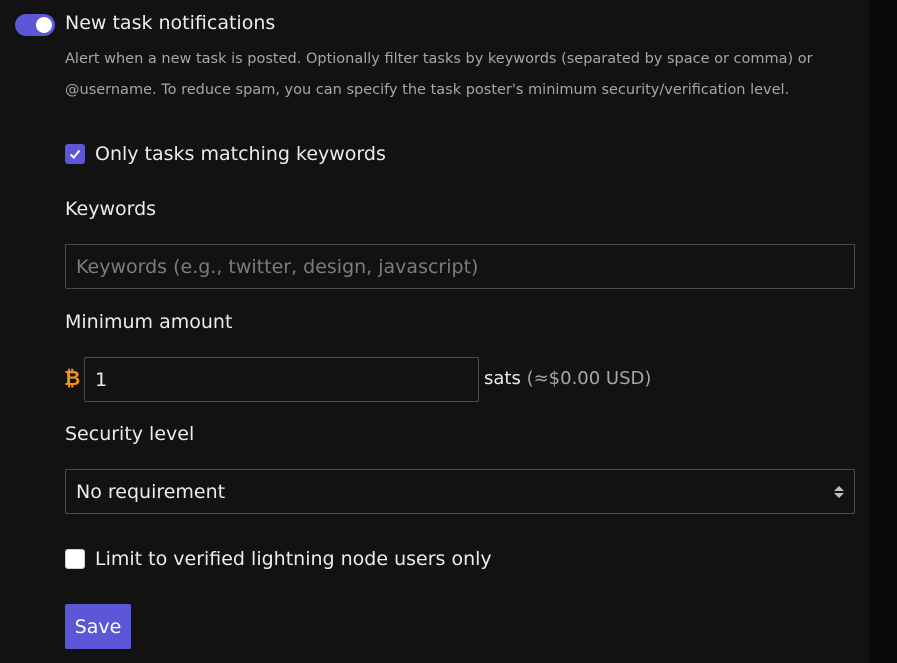  Describe the element at coordinates (151, 491) in the screenshot. I see `security-level-value: No requirement` at that location.